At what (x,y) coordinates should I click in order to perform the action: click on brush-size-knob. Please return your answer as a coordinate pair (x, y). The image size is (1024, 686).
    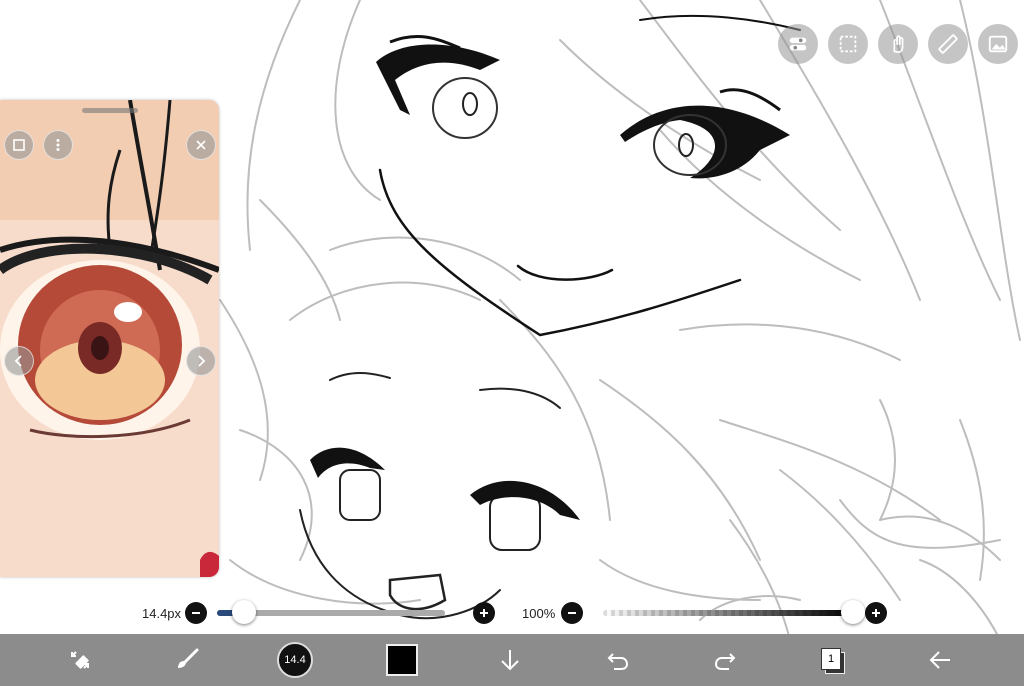
    Looking at the image, I should click on (244, 612).